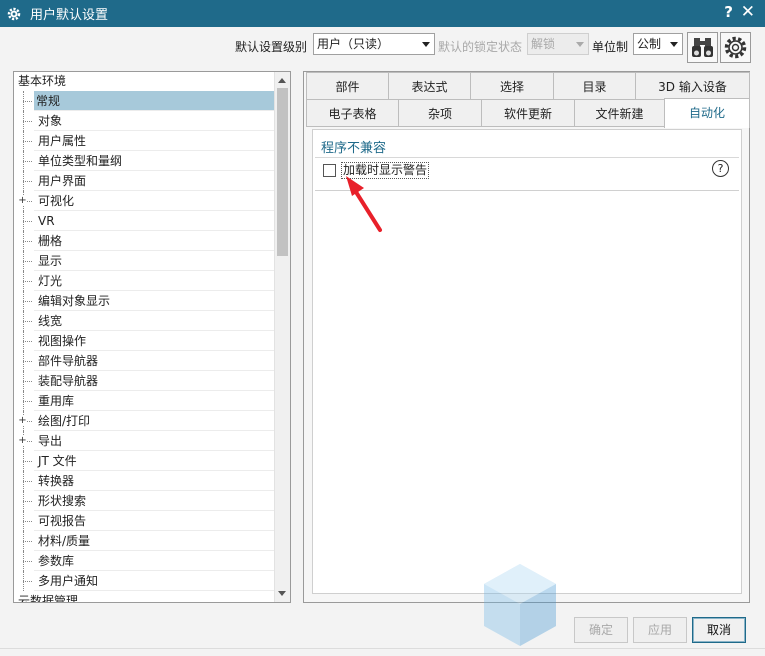 The width and height of the screenshot is (765, 656). What do you see at coordinates (50, 121) in the screenshot?
I see `tree-item-label: 对象` at bounding box center [50, 121].